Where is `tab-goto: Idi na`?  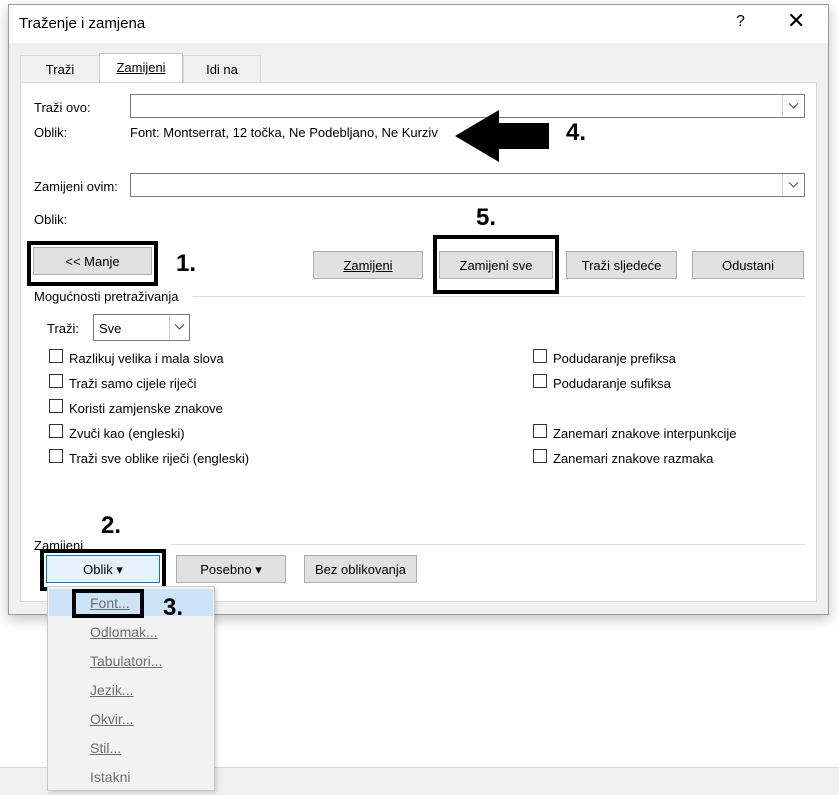
tab-goto: Idi na is located at coordinates (222, 68).